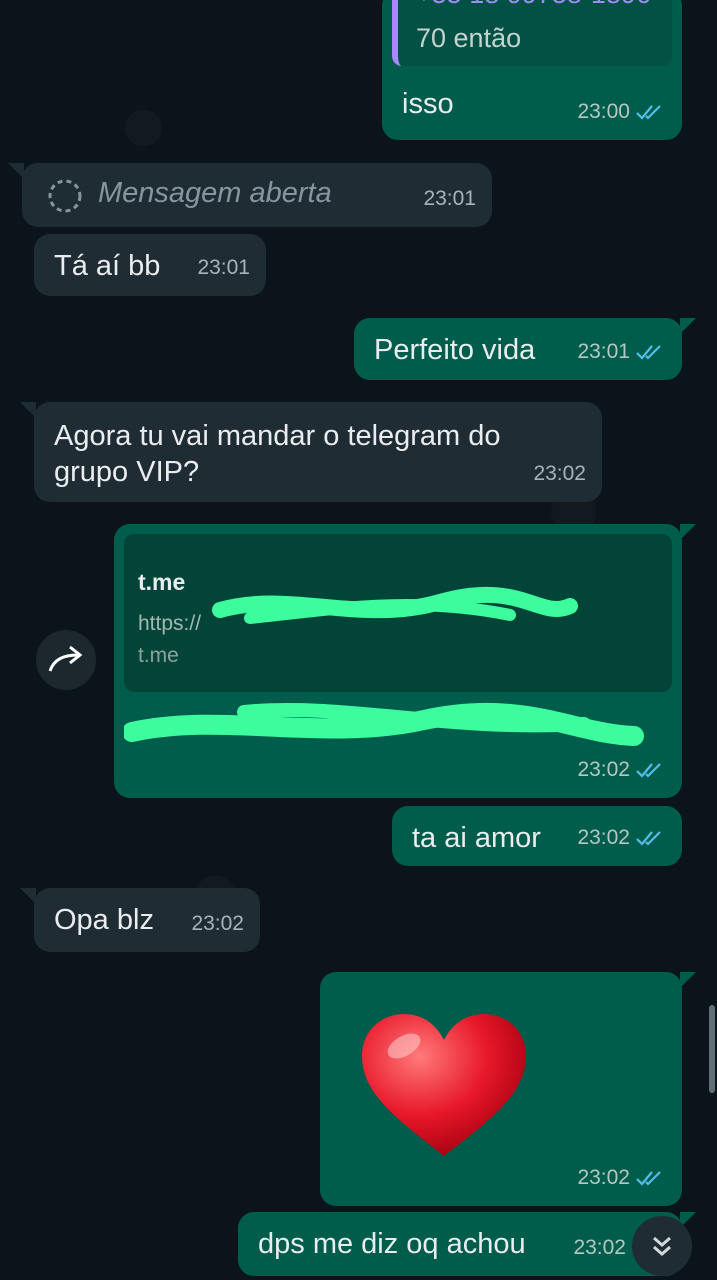 The width and height of the screenshot is (717, 1280). What do you see at coordinates (65, 196) in the screenshot?
I see `view-once-icon` at bounding box center [65, 196].